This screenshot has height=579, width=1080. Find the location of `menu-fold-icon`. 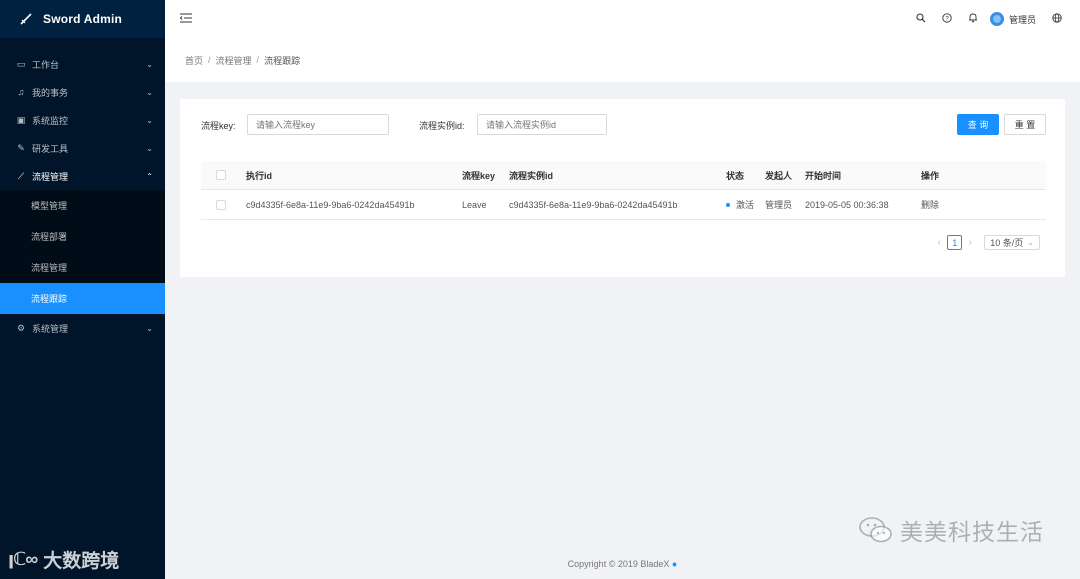

menu-fold-icon is located at coordinates (185, 19).